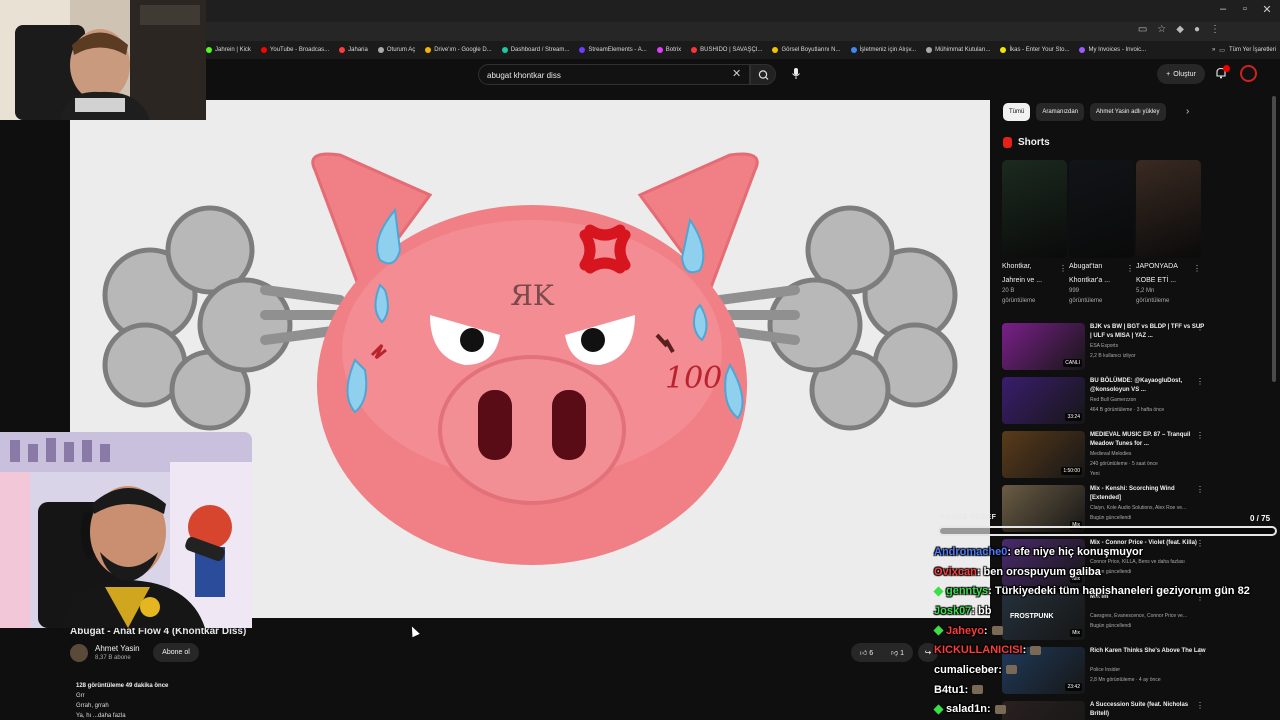 The width and height of the screenshot is (1280, 720). Describe the element at coordinates (1181, 74) in the screenshot. I see `create-button: + Oluştur` at that location.